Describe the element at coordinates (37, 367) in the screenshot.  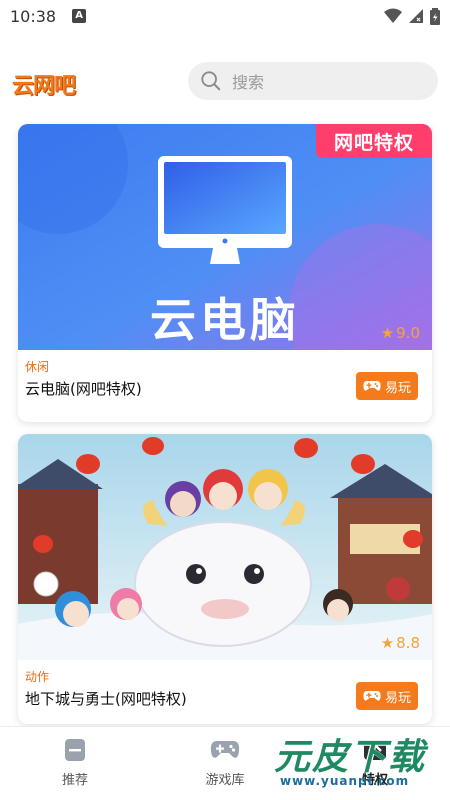
I see `game-category: 休闲` at that location.